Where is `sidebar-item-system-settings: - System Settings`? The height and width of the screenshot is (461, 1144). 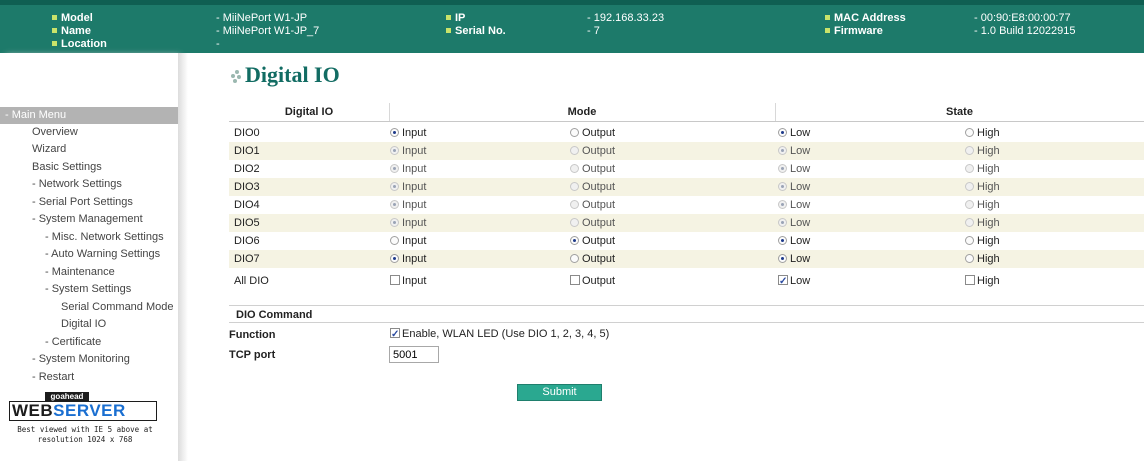
sidebar-item-system-settings: - System Settings is located at coordinates (88, 289).